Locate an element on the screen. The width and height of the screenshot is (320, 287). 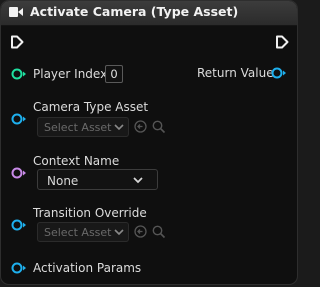
return-value-label: Return Value is located at coordinates (235, 73).